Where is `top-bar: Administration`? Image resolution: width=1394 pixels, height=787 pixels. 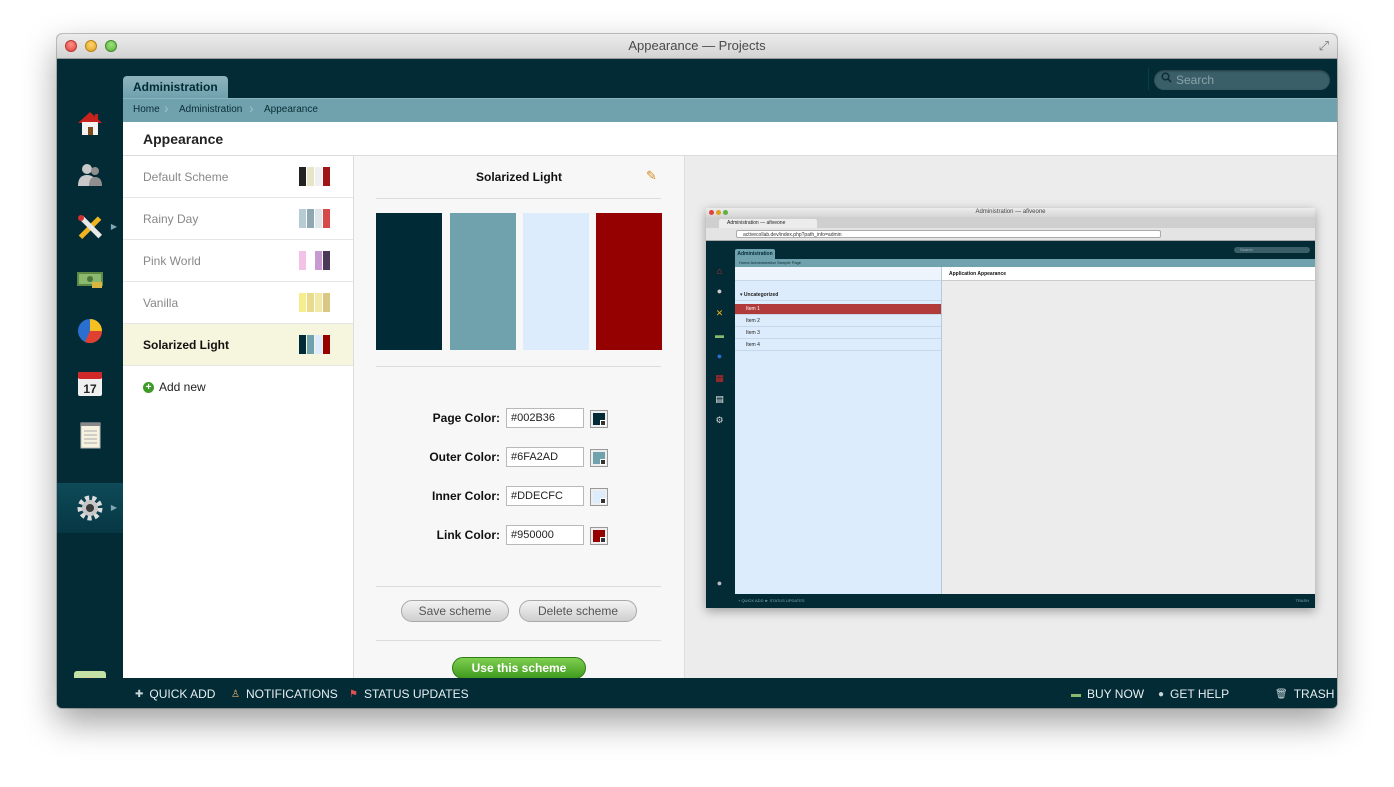
top-bar: Administration is located at coordinates (697, 78).